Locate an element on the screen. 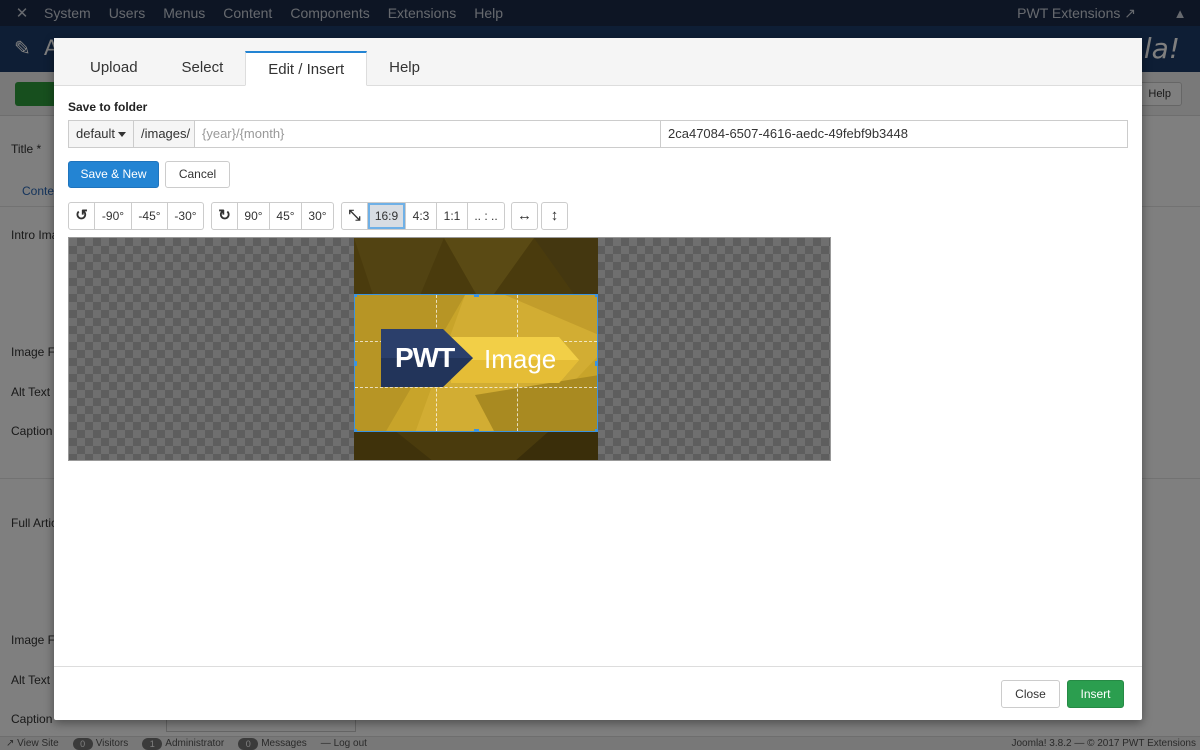 The width and height of the screenshot is (1200, 750). rotate-left-icon: ↺ is located at coordinates (81, 216).